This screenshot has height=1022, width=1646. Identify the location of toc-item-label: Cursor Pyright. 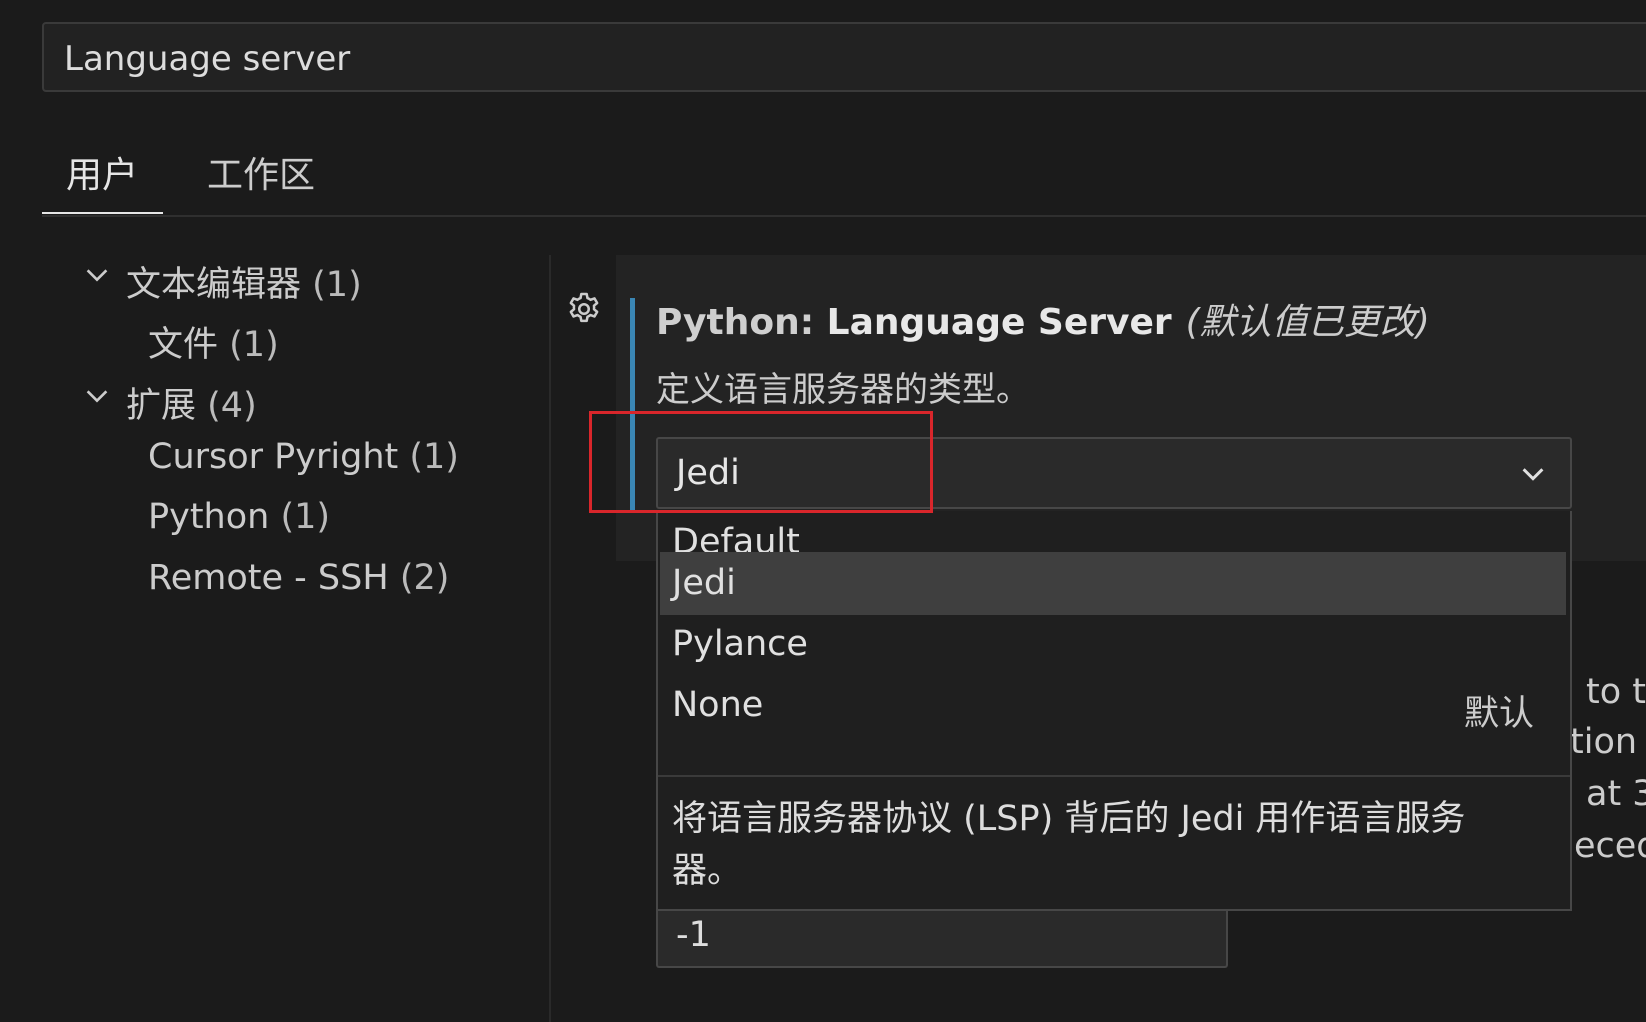
(273, 457).